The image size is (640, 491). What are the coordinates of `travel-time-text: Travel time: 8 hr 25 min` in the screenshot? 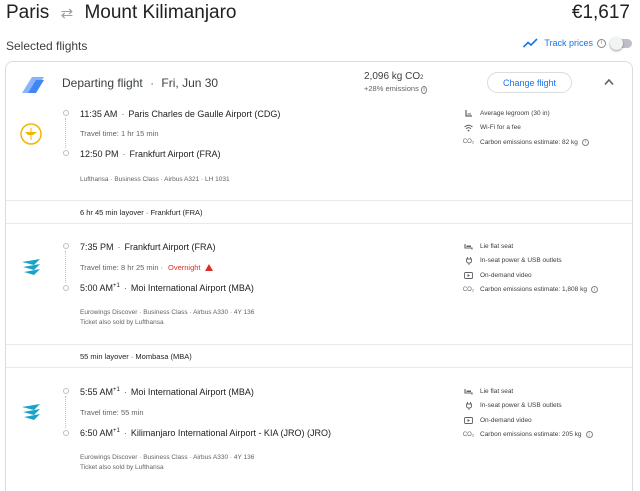 It's located at (119, 267).